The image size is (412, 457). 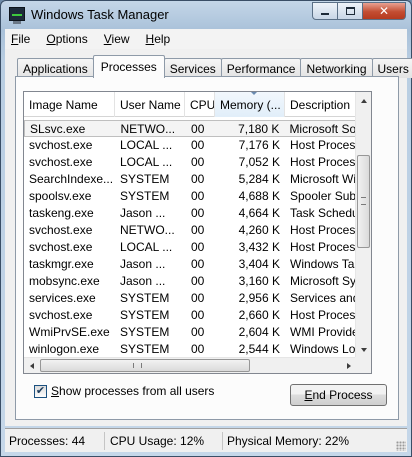 What do you see at coordinates (323, 264) in the screenshot?
I see `cell-description: Windows Task` at bounding box center [323, 264].